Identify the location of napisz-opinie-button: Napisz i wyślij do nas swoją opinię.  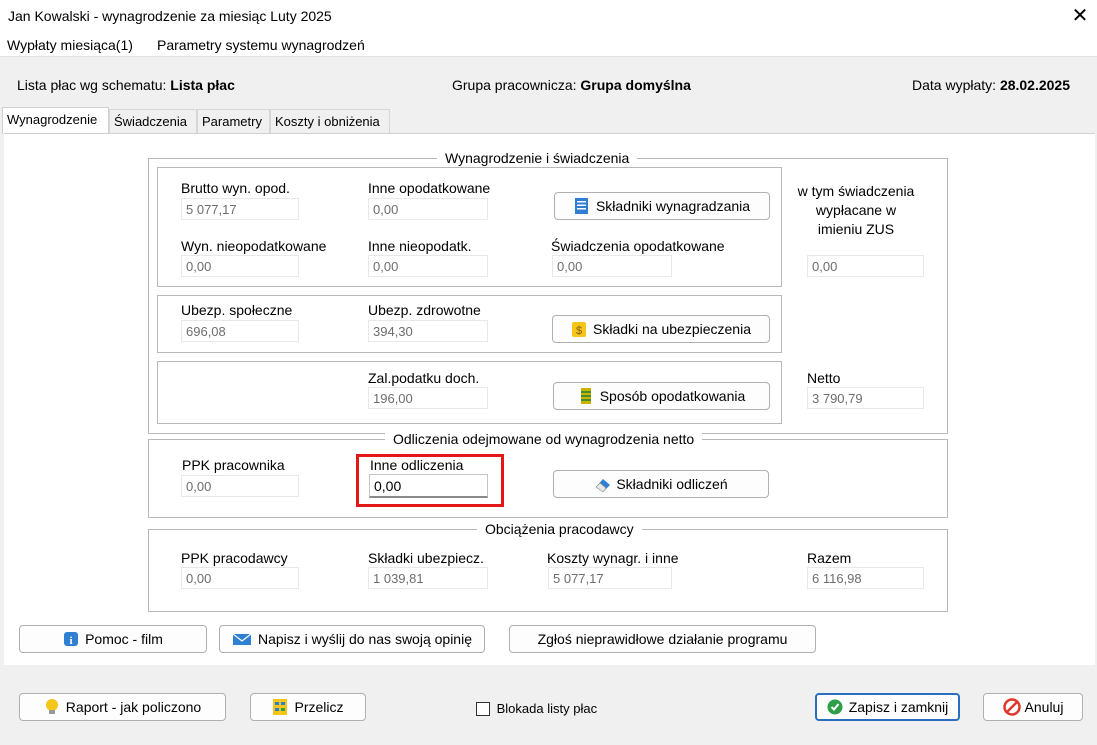
(352, 639).